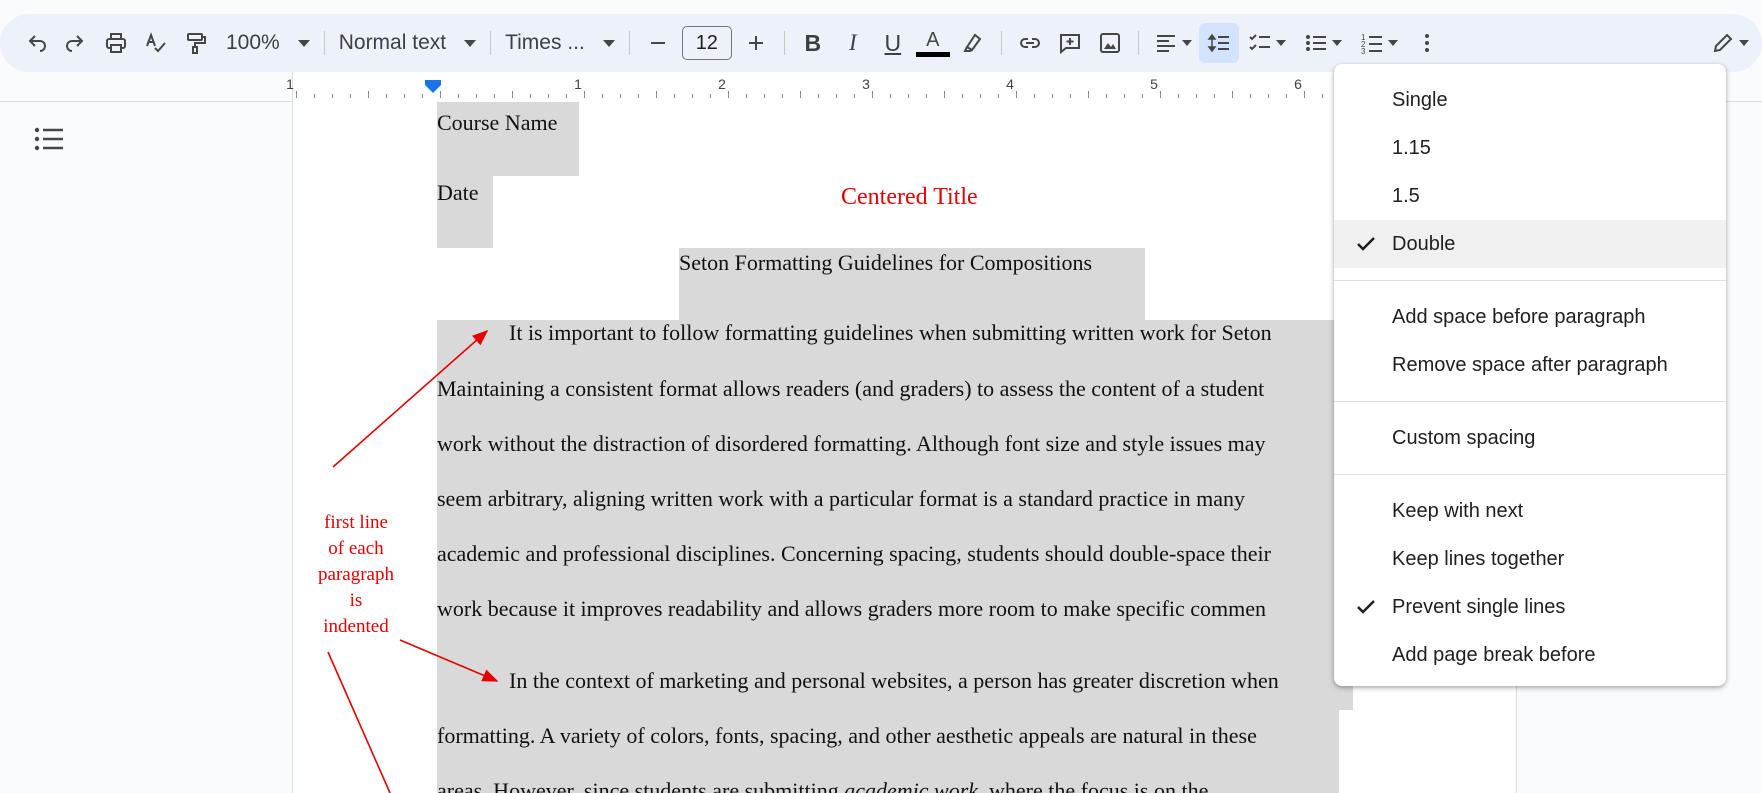  Describe the element at coordinates (156, 43) in the screenshot. I see `spellcheck-button` at that location.